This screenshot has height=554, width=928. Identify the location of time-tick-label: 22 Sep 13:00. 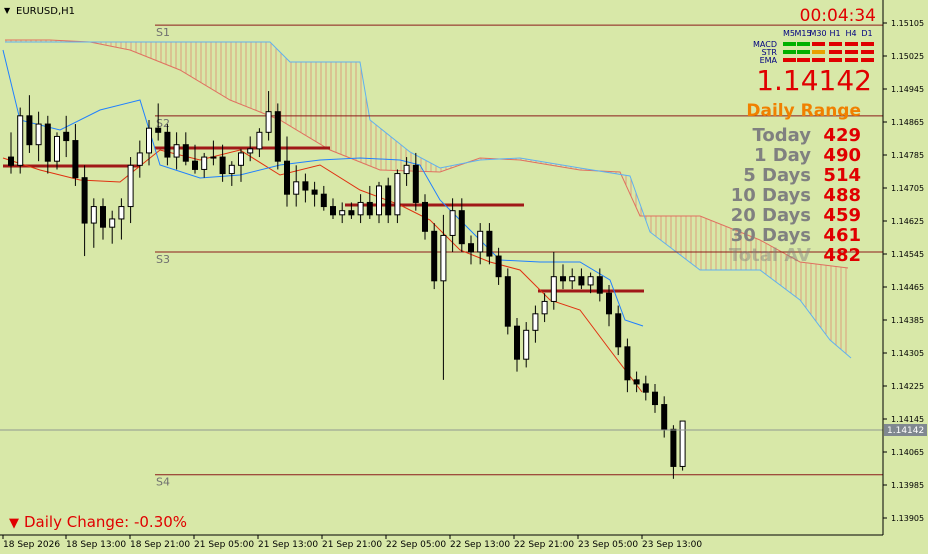
(480, 545).